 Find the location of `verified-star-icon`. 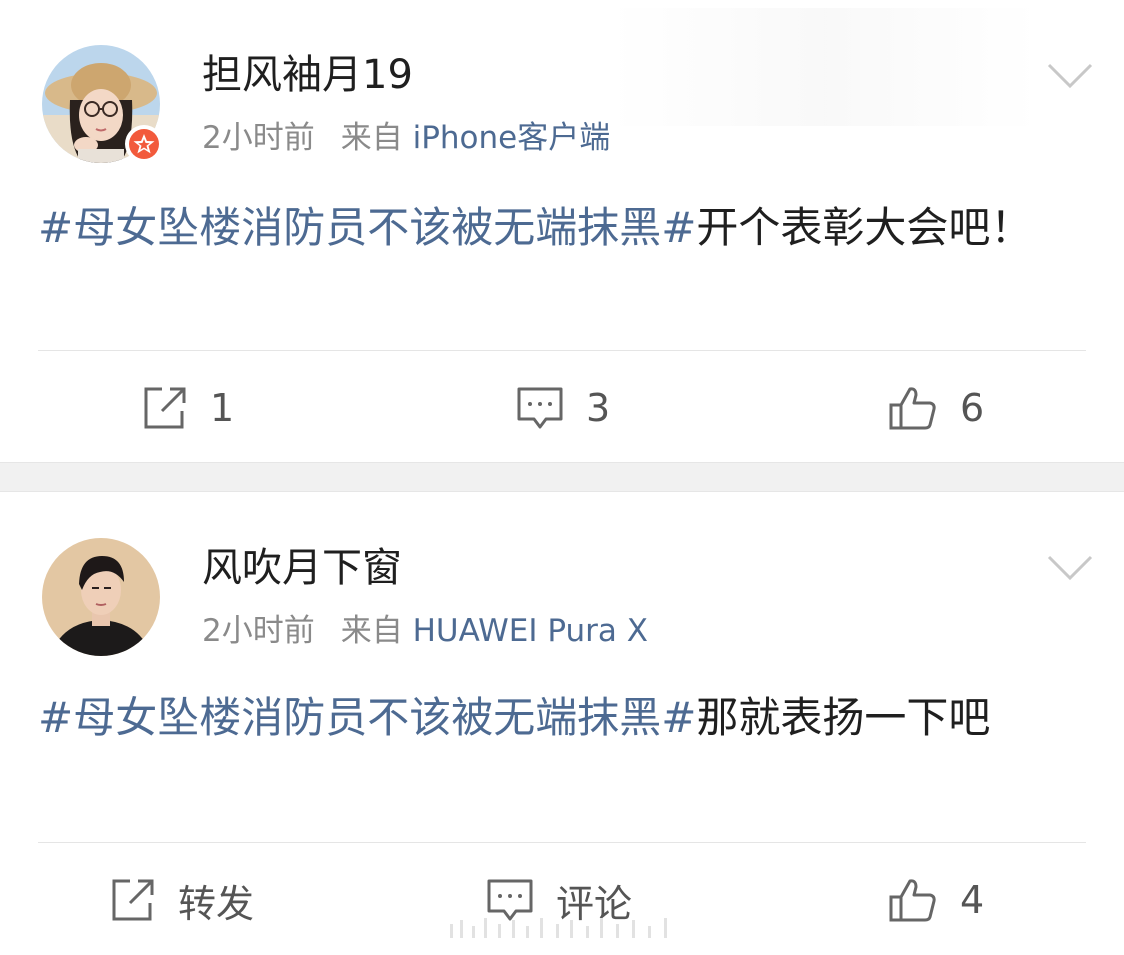

verified-star-icon is located at coordinates (144, 144).